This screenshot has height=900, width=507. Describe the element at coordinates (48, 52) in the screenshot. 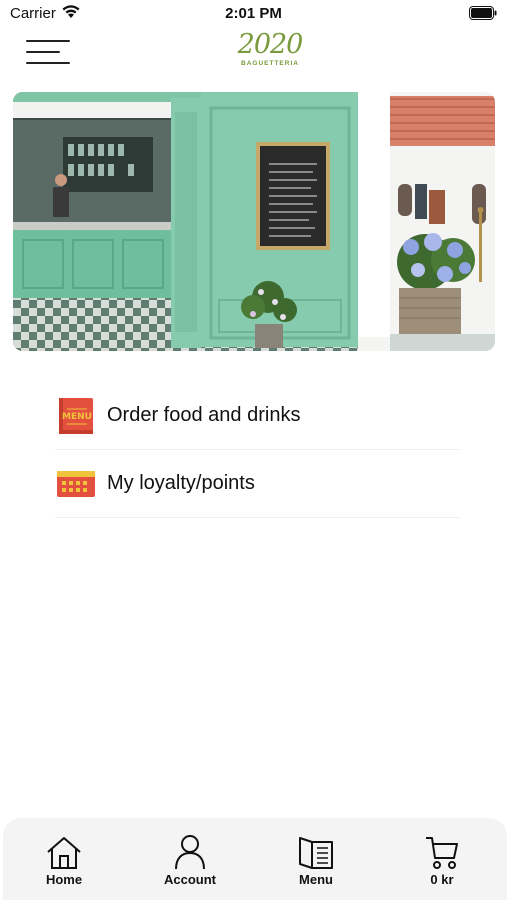

I see `hamburger-menu-icon` at that location.